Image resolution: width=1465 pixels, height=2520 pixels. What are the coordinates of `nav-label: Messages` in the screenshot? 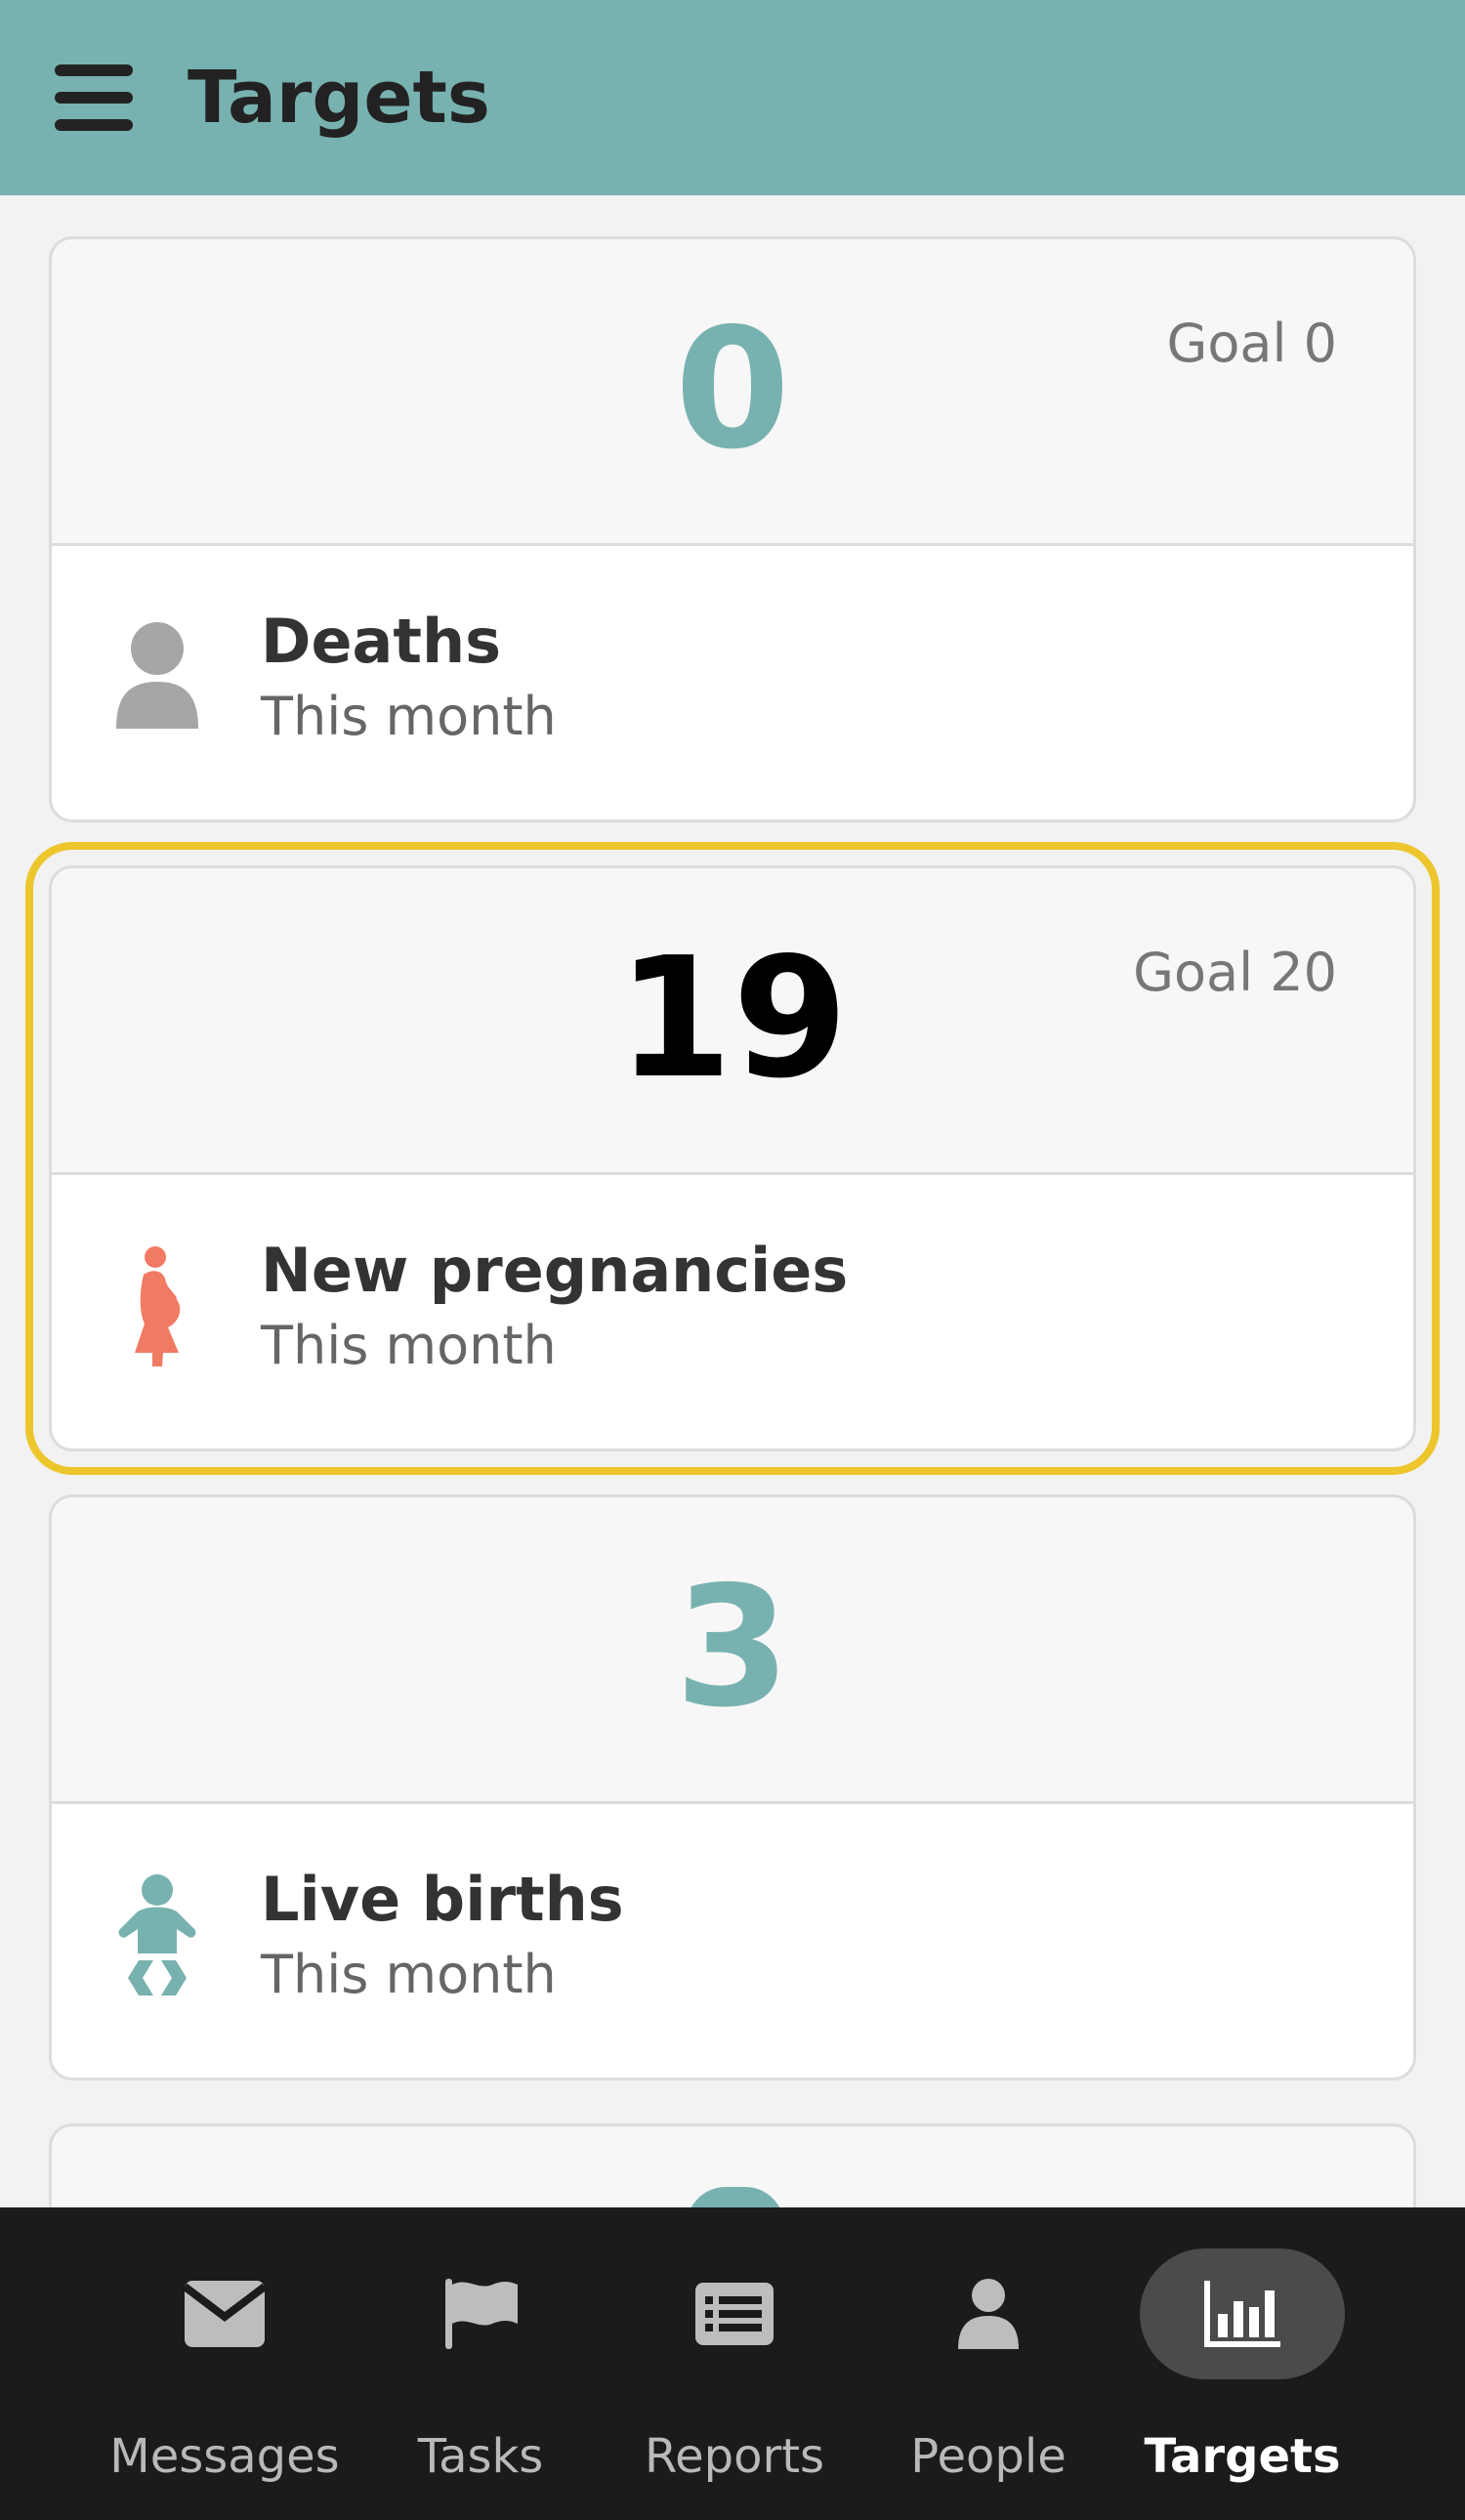 It's located at (224, 2456).